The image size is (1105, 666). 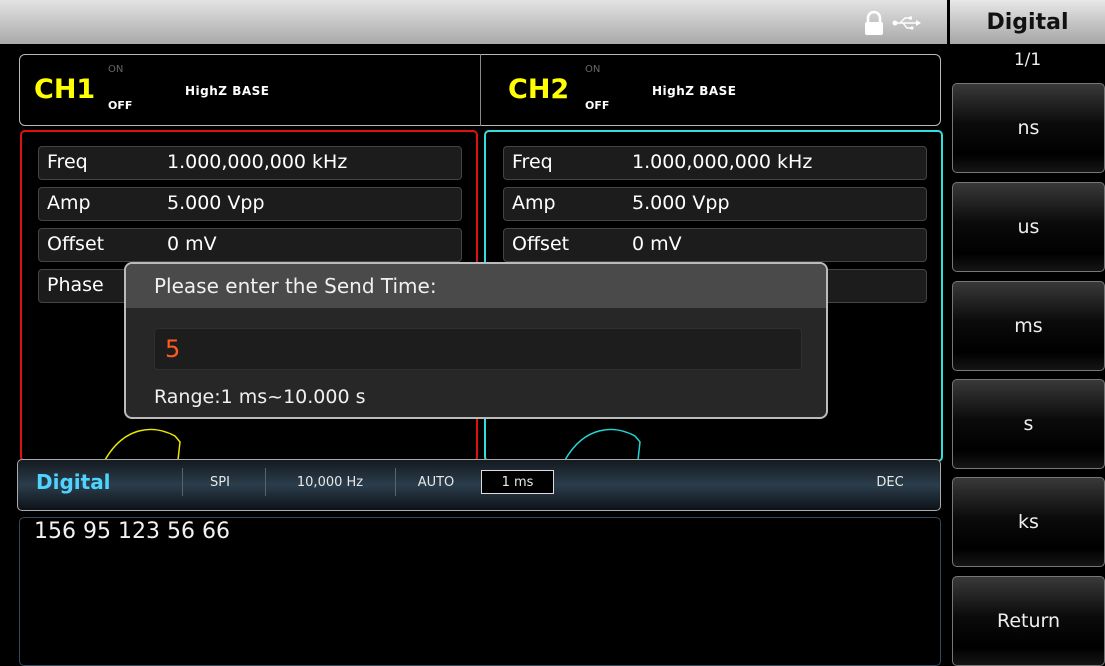 What do you see at coordinates (538, 89) in the screenshot?
I see `ch2-label: CH2` at bounding box center [538, 89].